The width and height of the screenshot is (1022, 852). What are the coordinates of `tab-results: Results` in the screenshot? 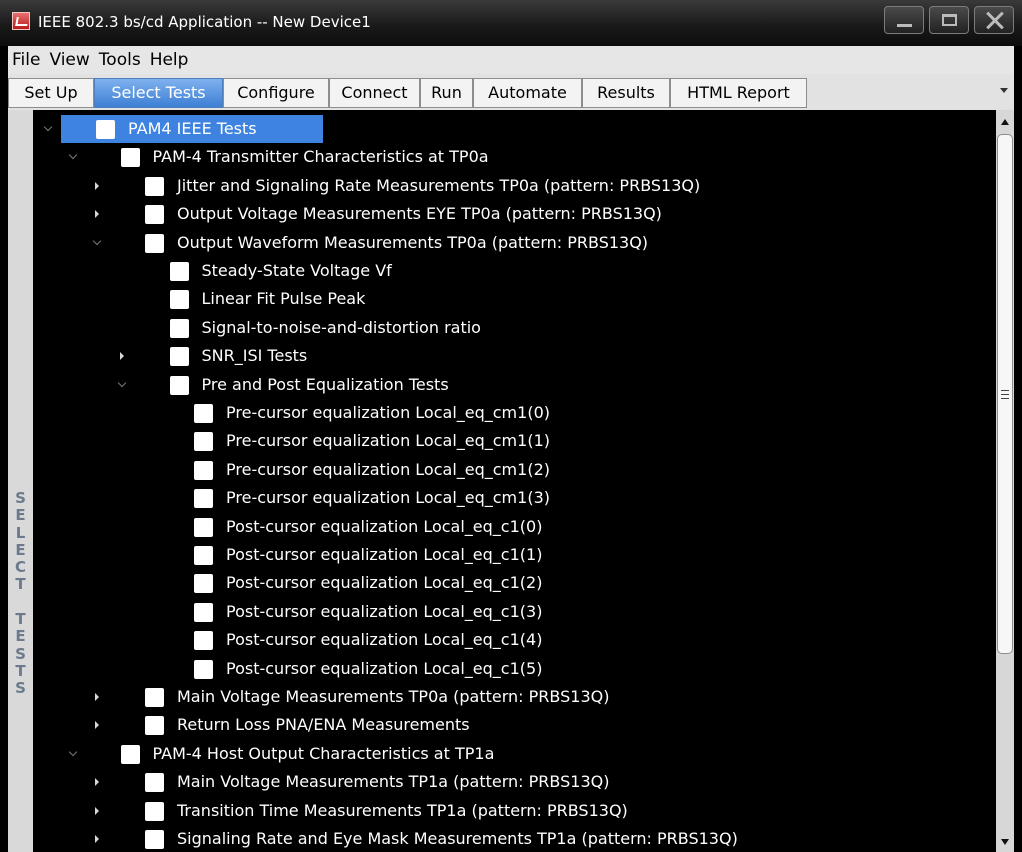 It's located at (626, 93).